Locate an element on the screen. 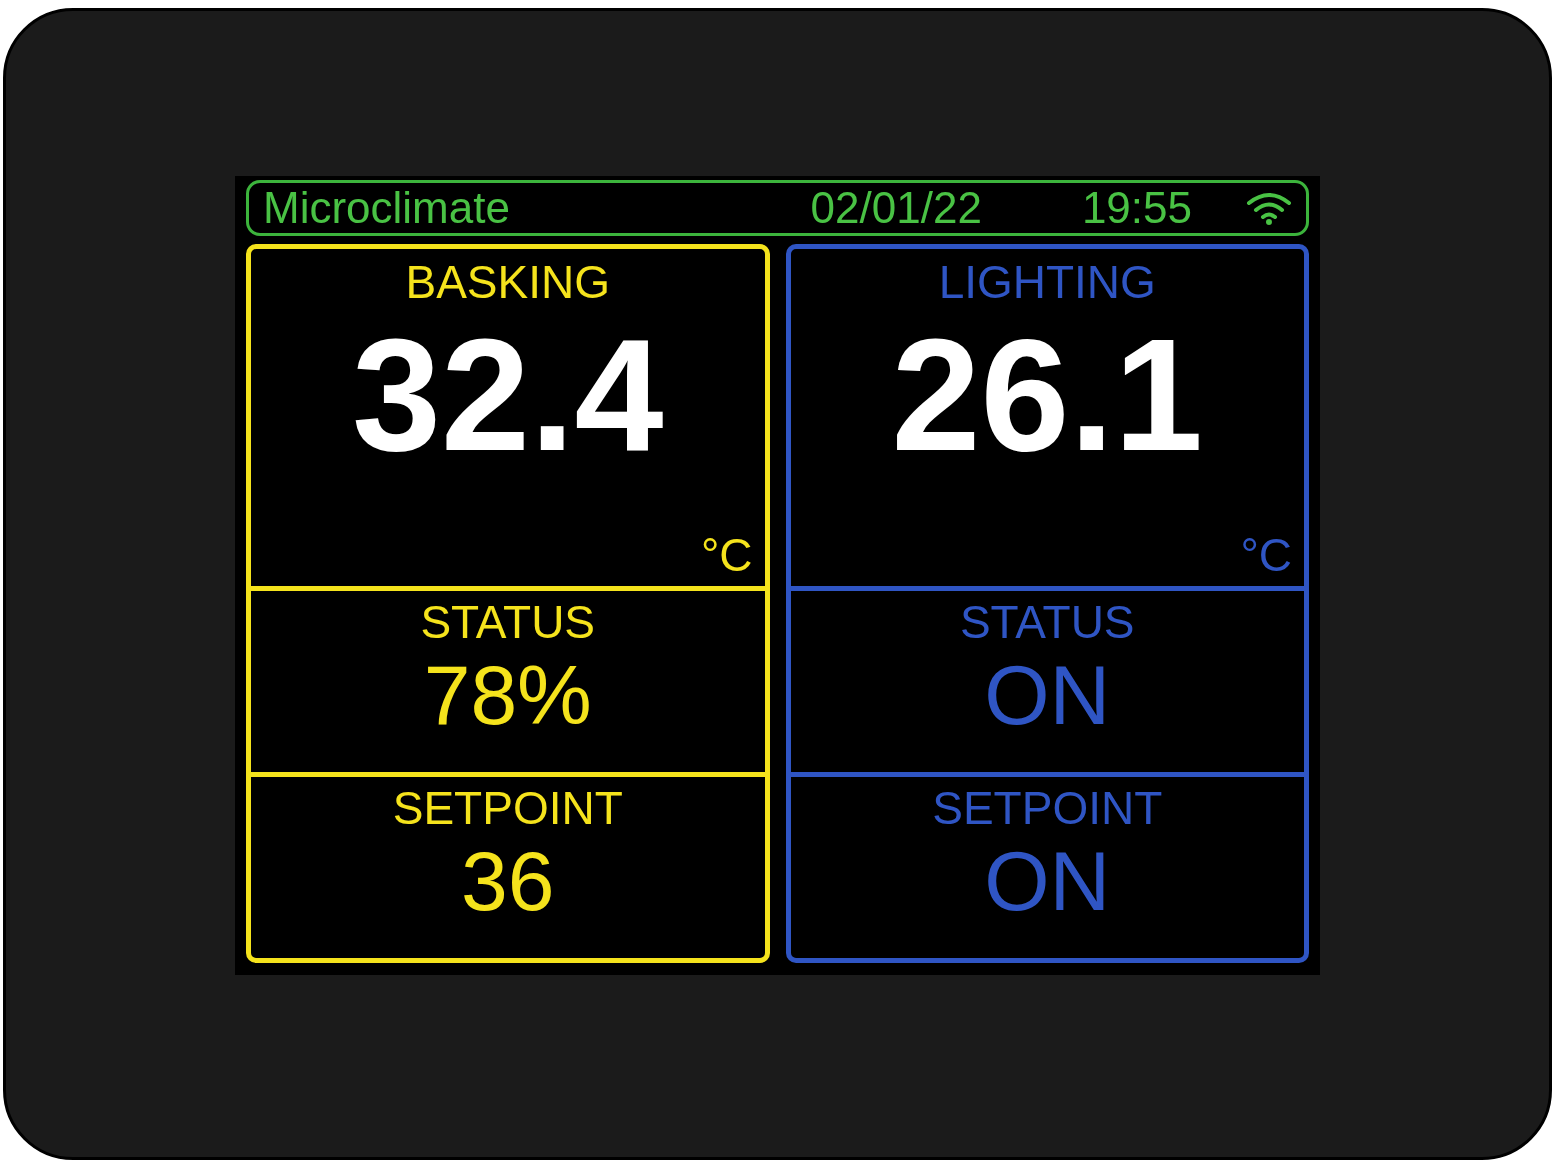 The height and width of the screenshot is (1176, 1557). time-text: 19:55 is located at coordinates (1136, 207).